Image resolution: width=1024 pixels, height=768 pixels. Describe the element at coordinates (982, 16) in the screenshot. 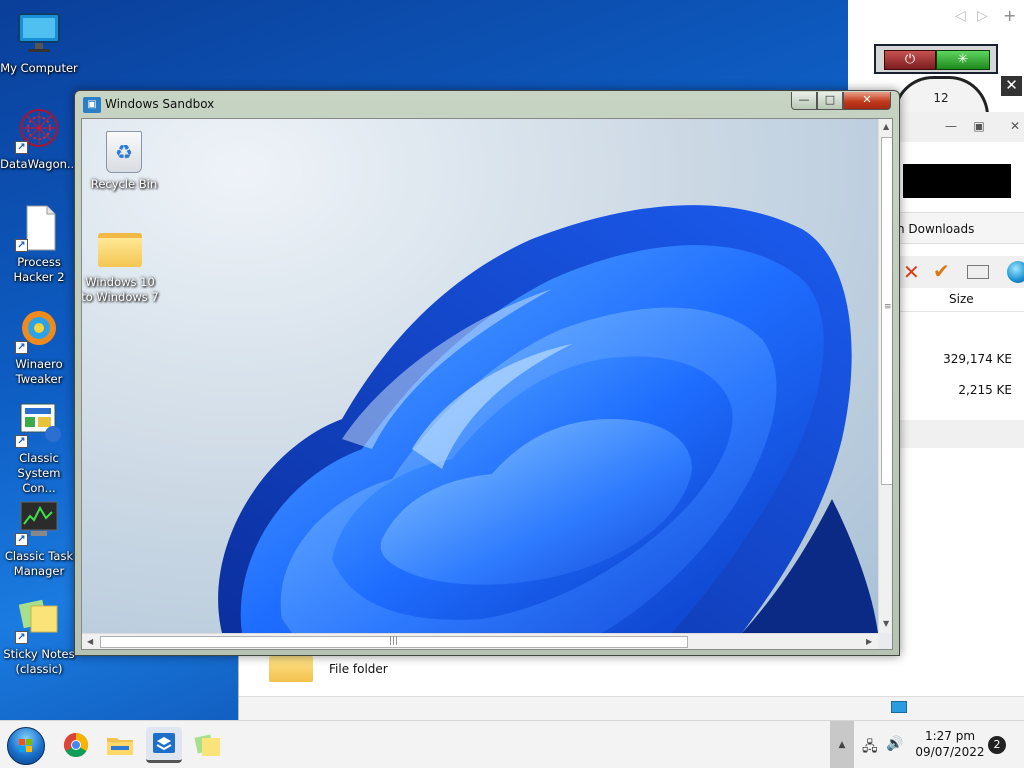

I see `nav-forward-icon: ▷` at that location.